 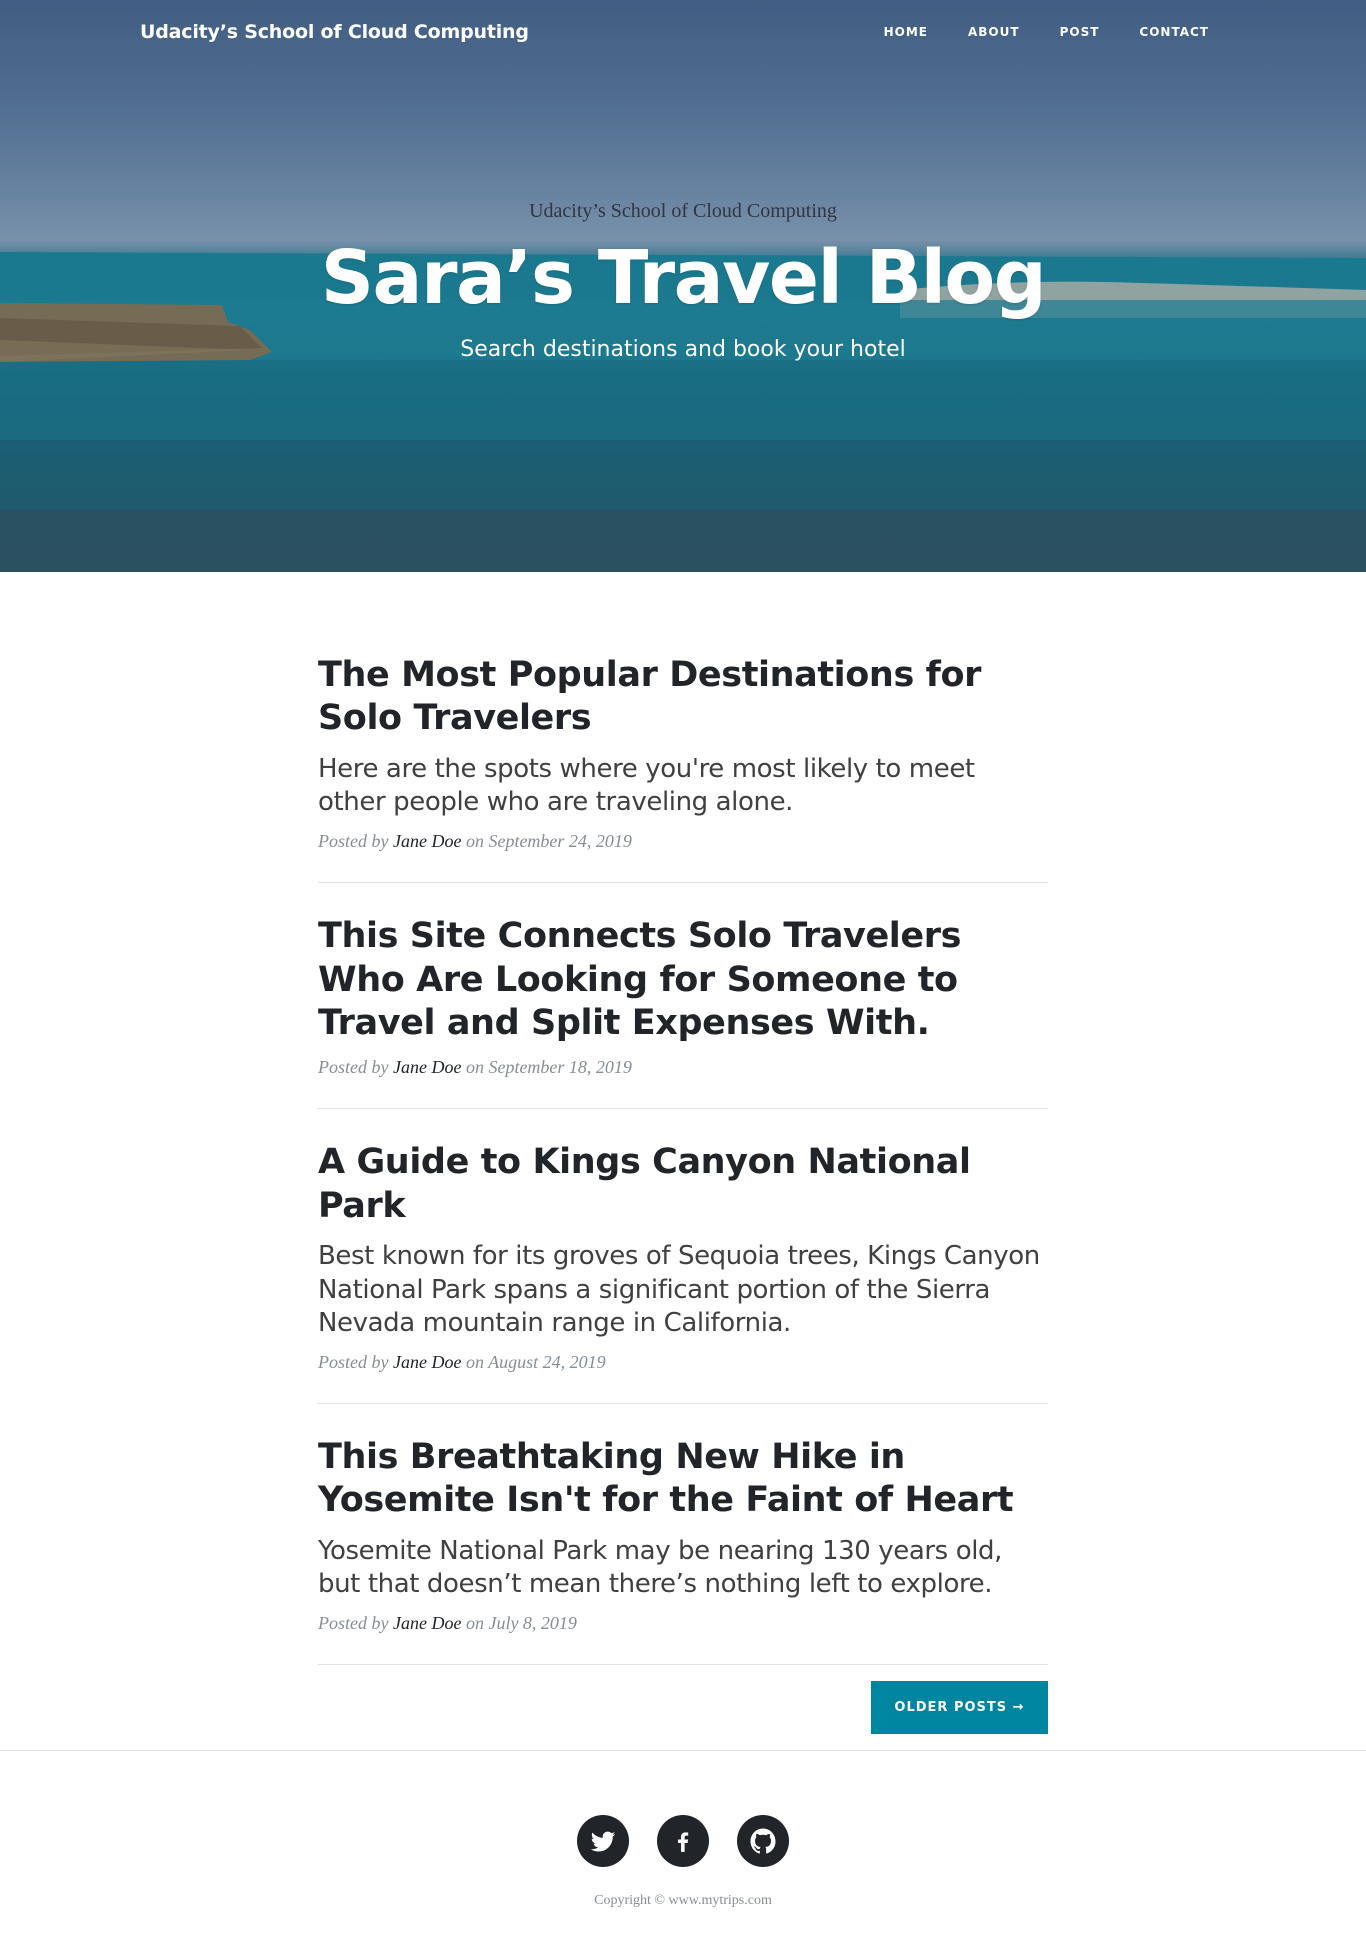 I want to click on nav-links: HOME ABOUT POST CONTACT, so click(x=1036, y=32).